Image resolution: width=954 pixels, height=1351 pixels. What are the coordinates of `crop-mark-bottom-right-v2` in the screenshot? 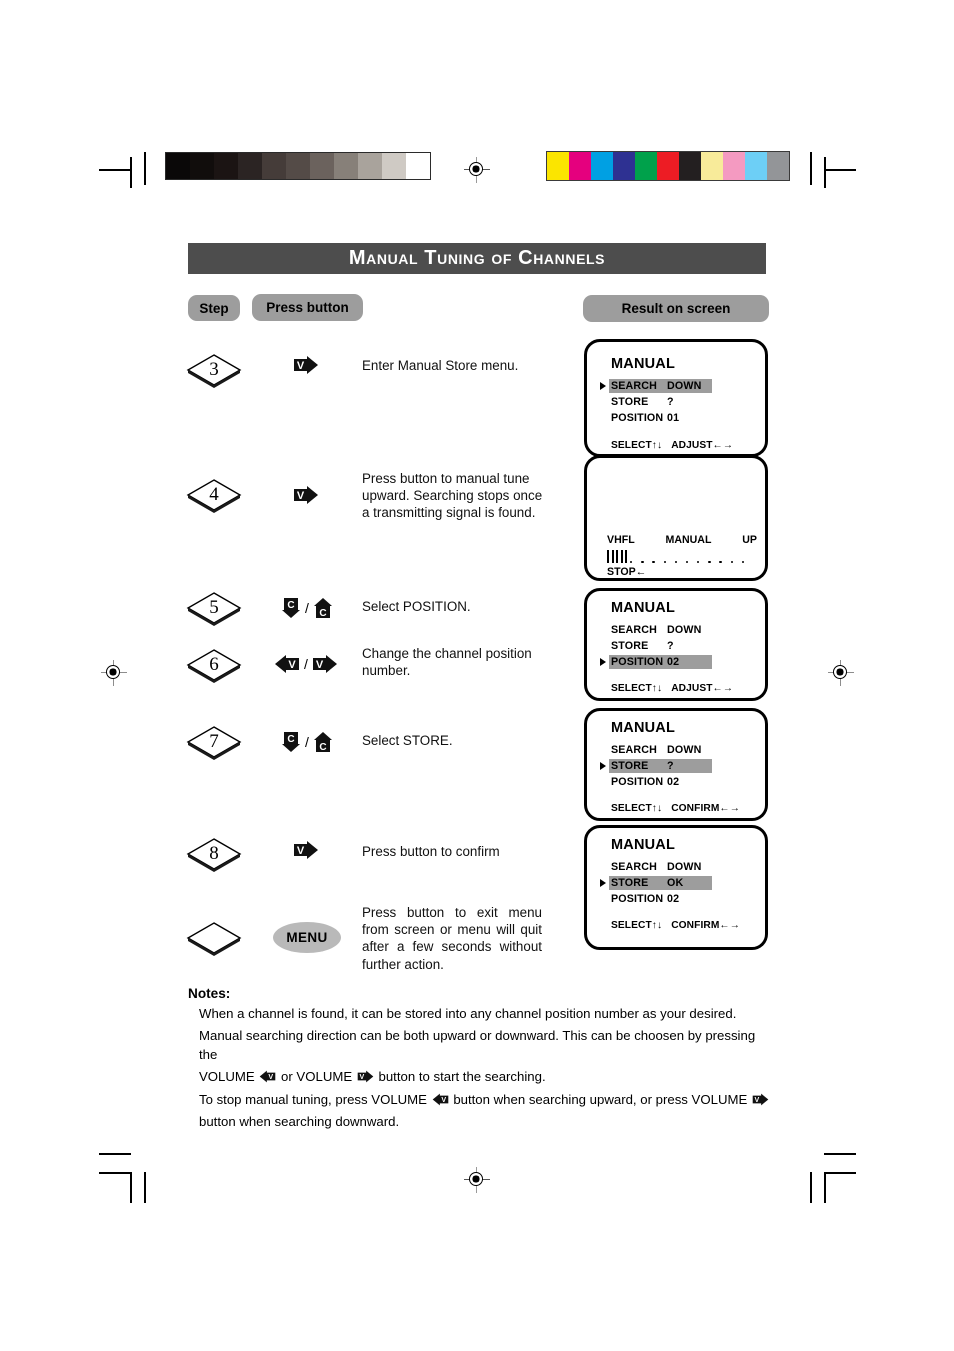 It's located at (811, 1187).